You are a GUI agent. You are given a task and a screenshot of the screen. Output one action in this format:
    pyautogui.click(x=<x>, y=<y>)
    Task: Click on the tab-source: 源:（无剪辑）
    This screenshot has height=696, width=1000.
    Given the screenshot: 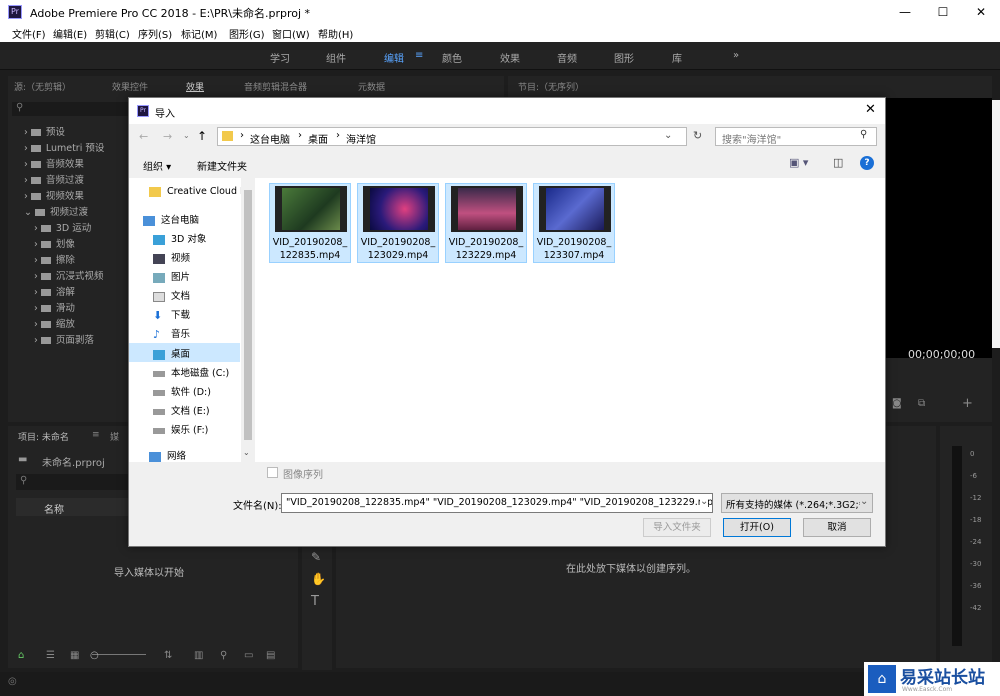 What is the action you would take?
    pyautogui.click(x=42, y=89)
    